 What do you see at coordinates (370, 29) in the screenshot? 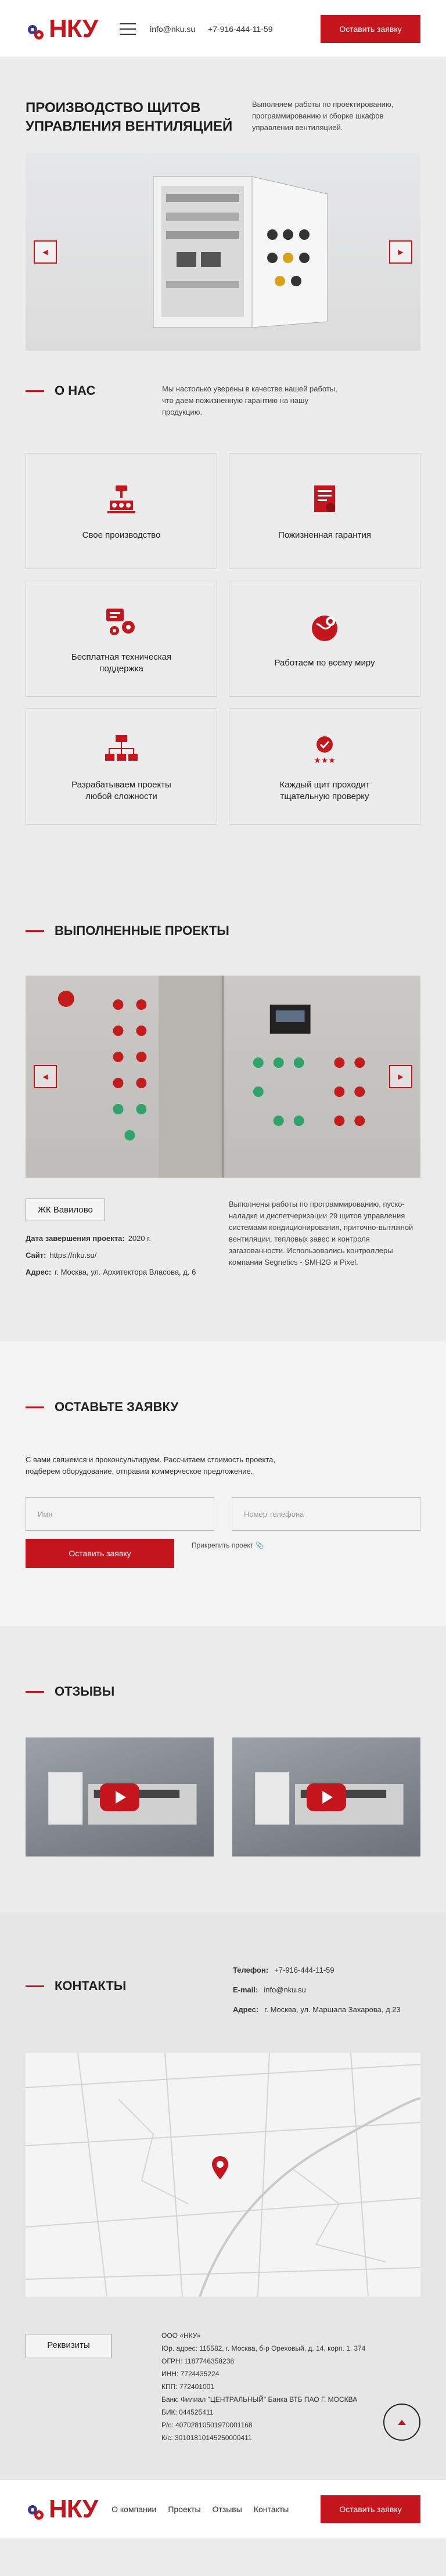
I see `header-request-button: Оставить заявку` at bounding box center [370, 29].